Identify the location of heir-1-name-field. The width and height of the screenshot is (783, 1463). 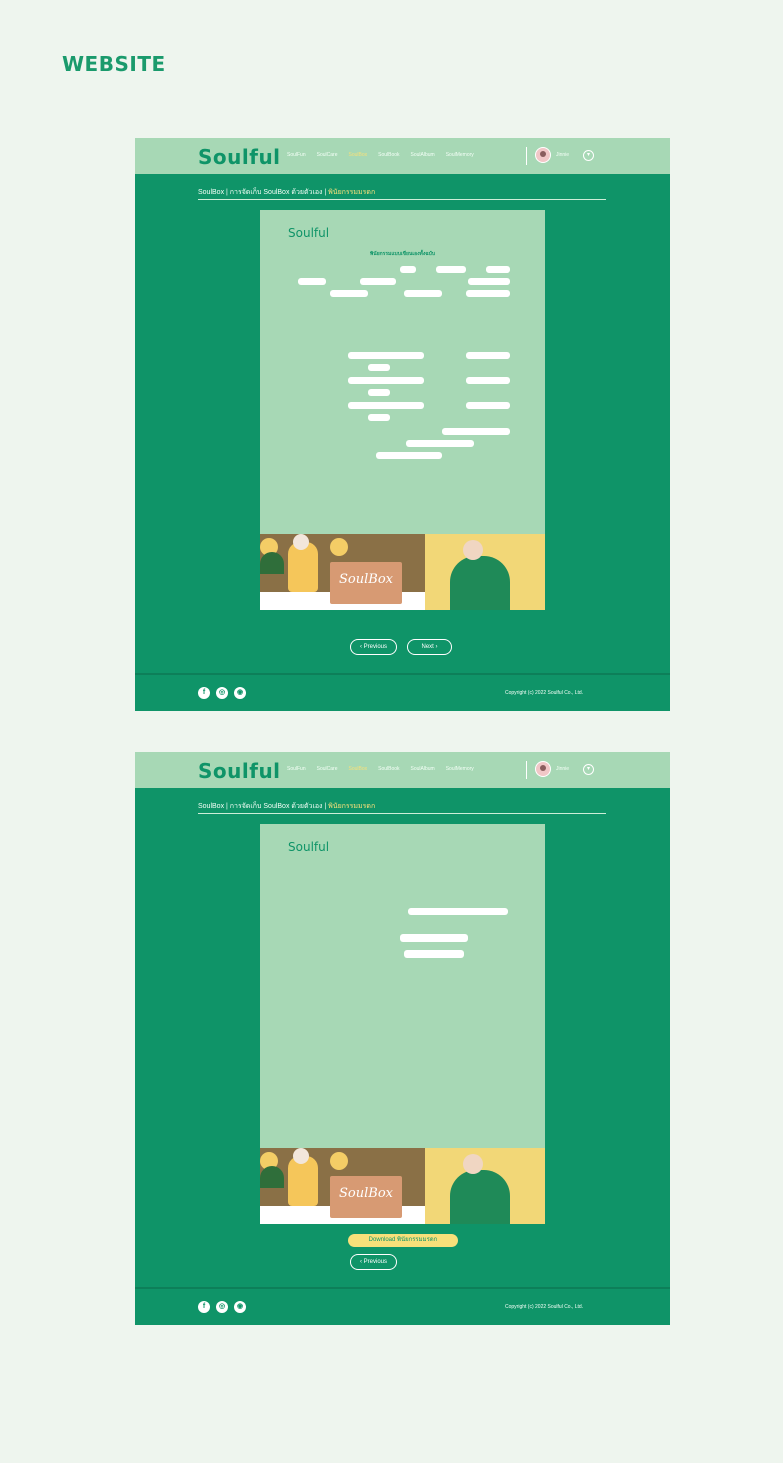
(386, 355).